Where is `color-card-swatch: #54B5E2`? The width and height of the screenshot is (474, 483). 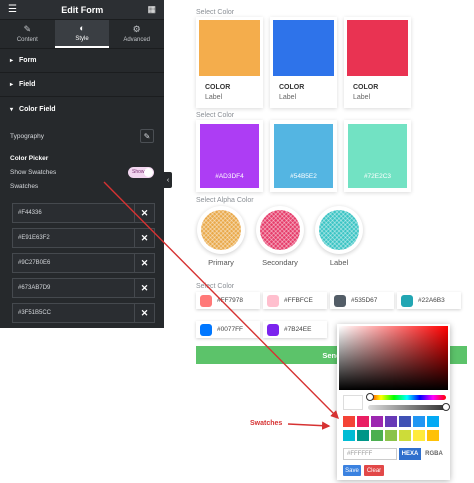 color-card-swatch: #54B5E2 is located at coordinates (303, 156).